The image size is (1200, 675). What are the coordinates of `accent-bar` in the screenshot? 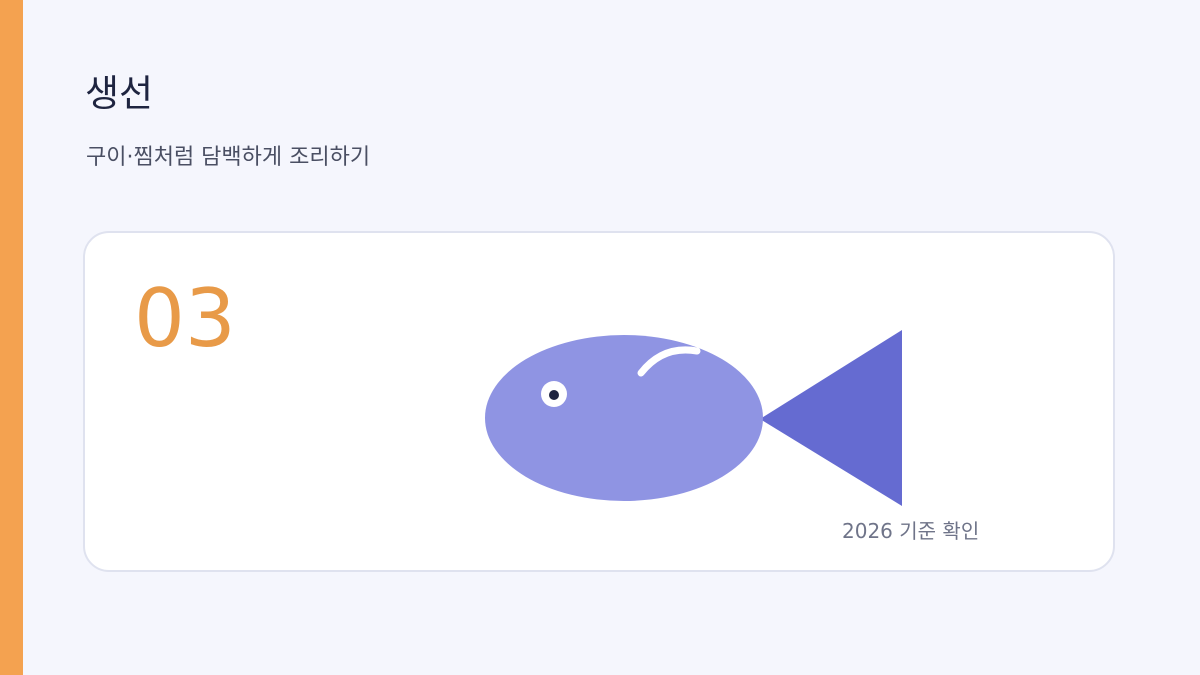 It's located at (11, 337).